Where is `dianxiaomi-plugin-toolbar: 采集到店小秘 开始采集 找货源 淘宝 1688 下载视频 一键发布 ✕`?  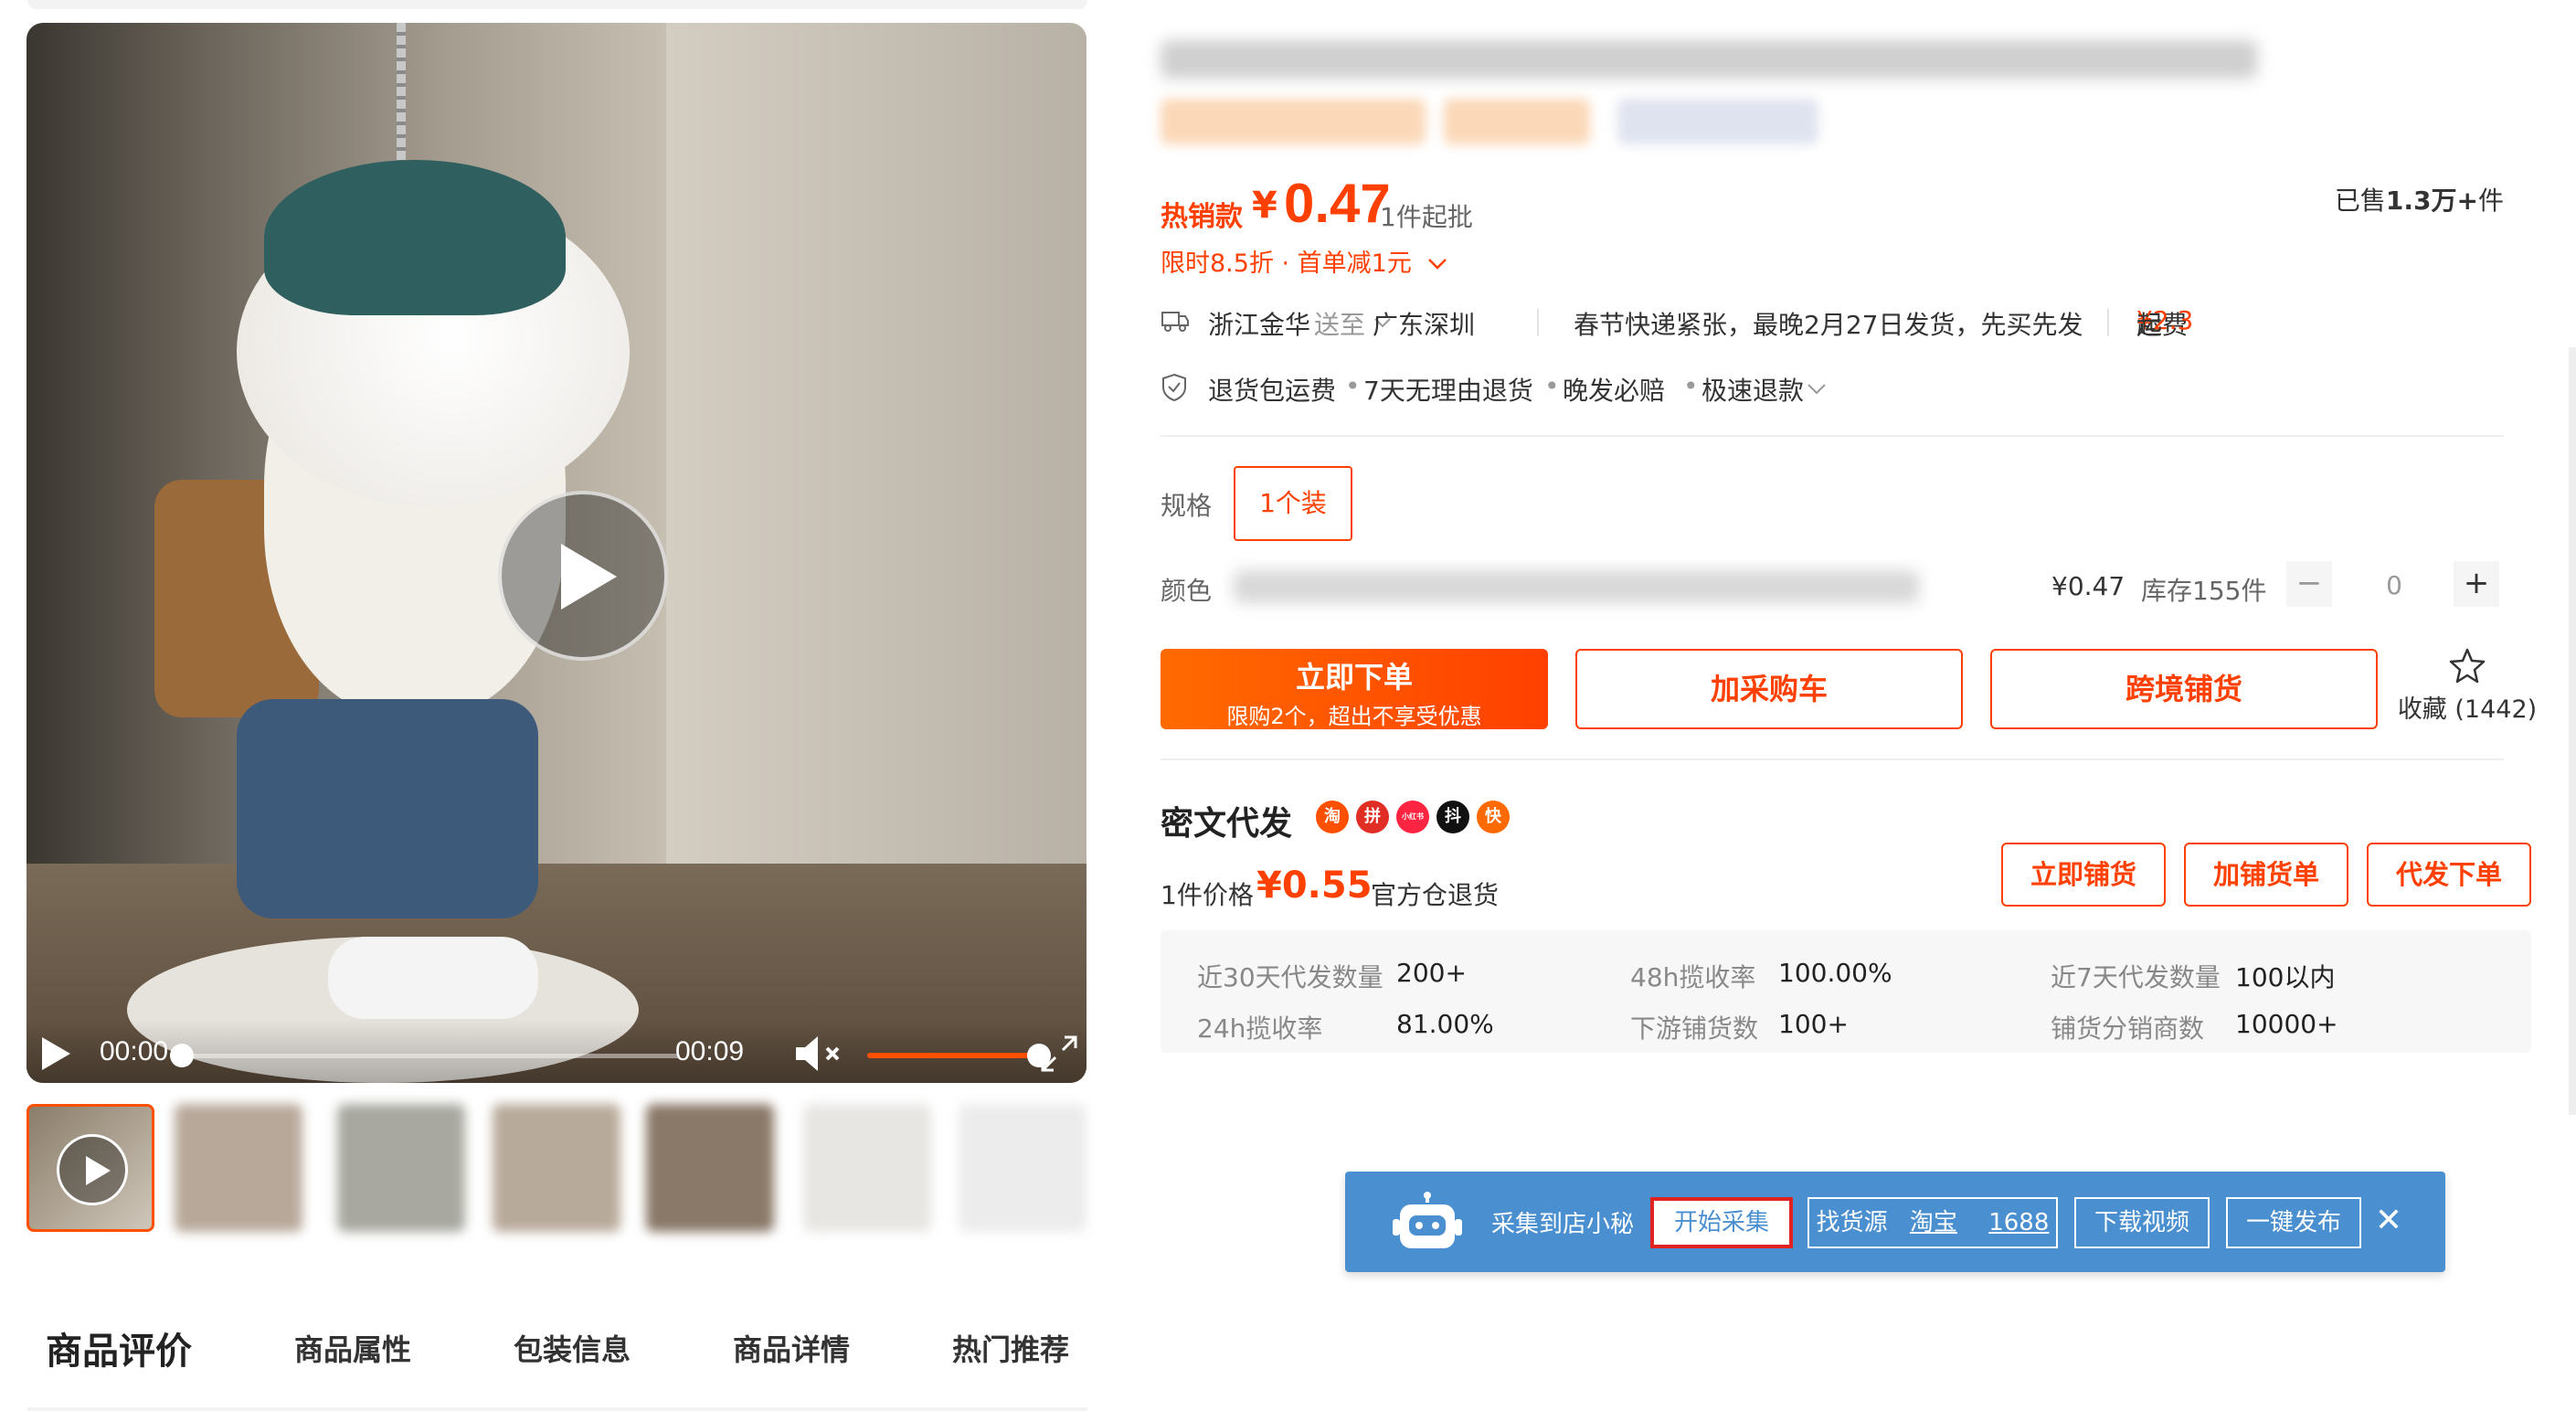
dianxiaomi-plugin-toolbar: 采集到店小秘 开始采集 找货源 淘宝 1688 下载视频 一键发布 ✕ is located at coordinates (1895, 1222).